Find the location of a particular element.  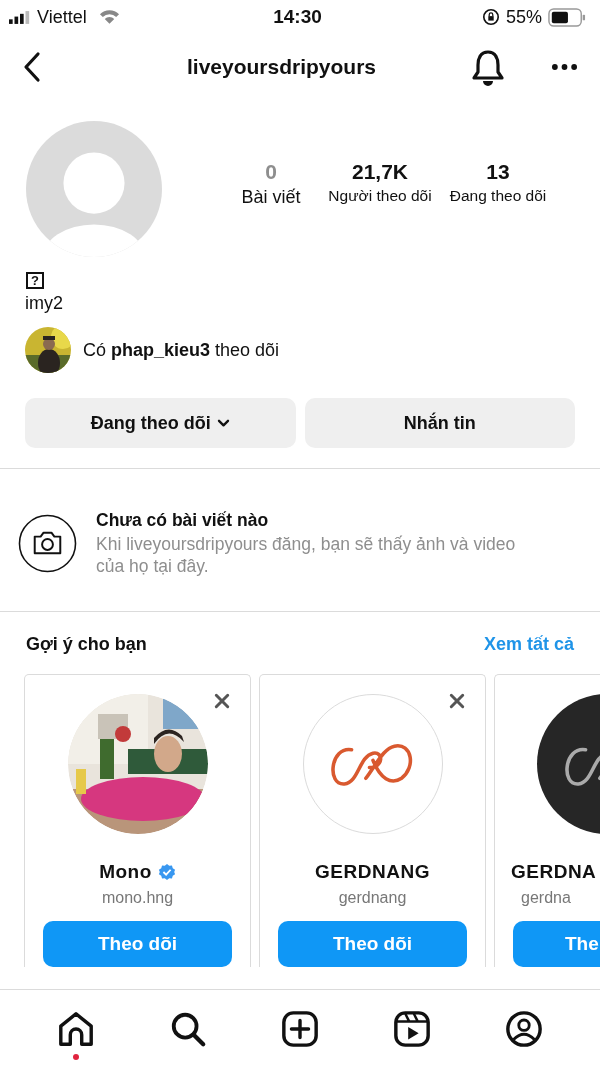

status-time: 14:30 is located at coordinates (297, 17).